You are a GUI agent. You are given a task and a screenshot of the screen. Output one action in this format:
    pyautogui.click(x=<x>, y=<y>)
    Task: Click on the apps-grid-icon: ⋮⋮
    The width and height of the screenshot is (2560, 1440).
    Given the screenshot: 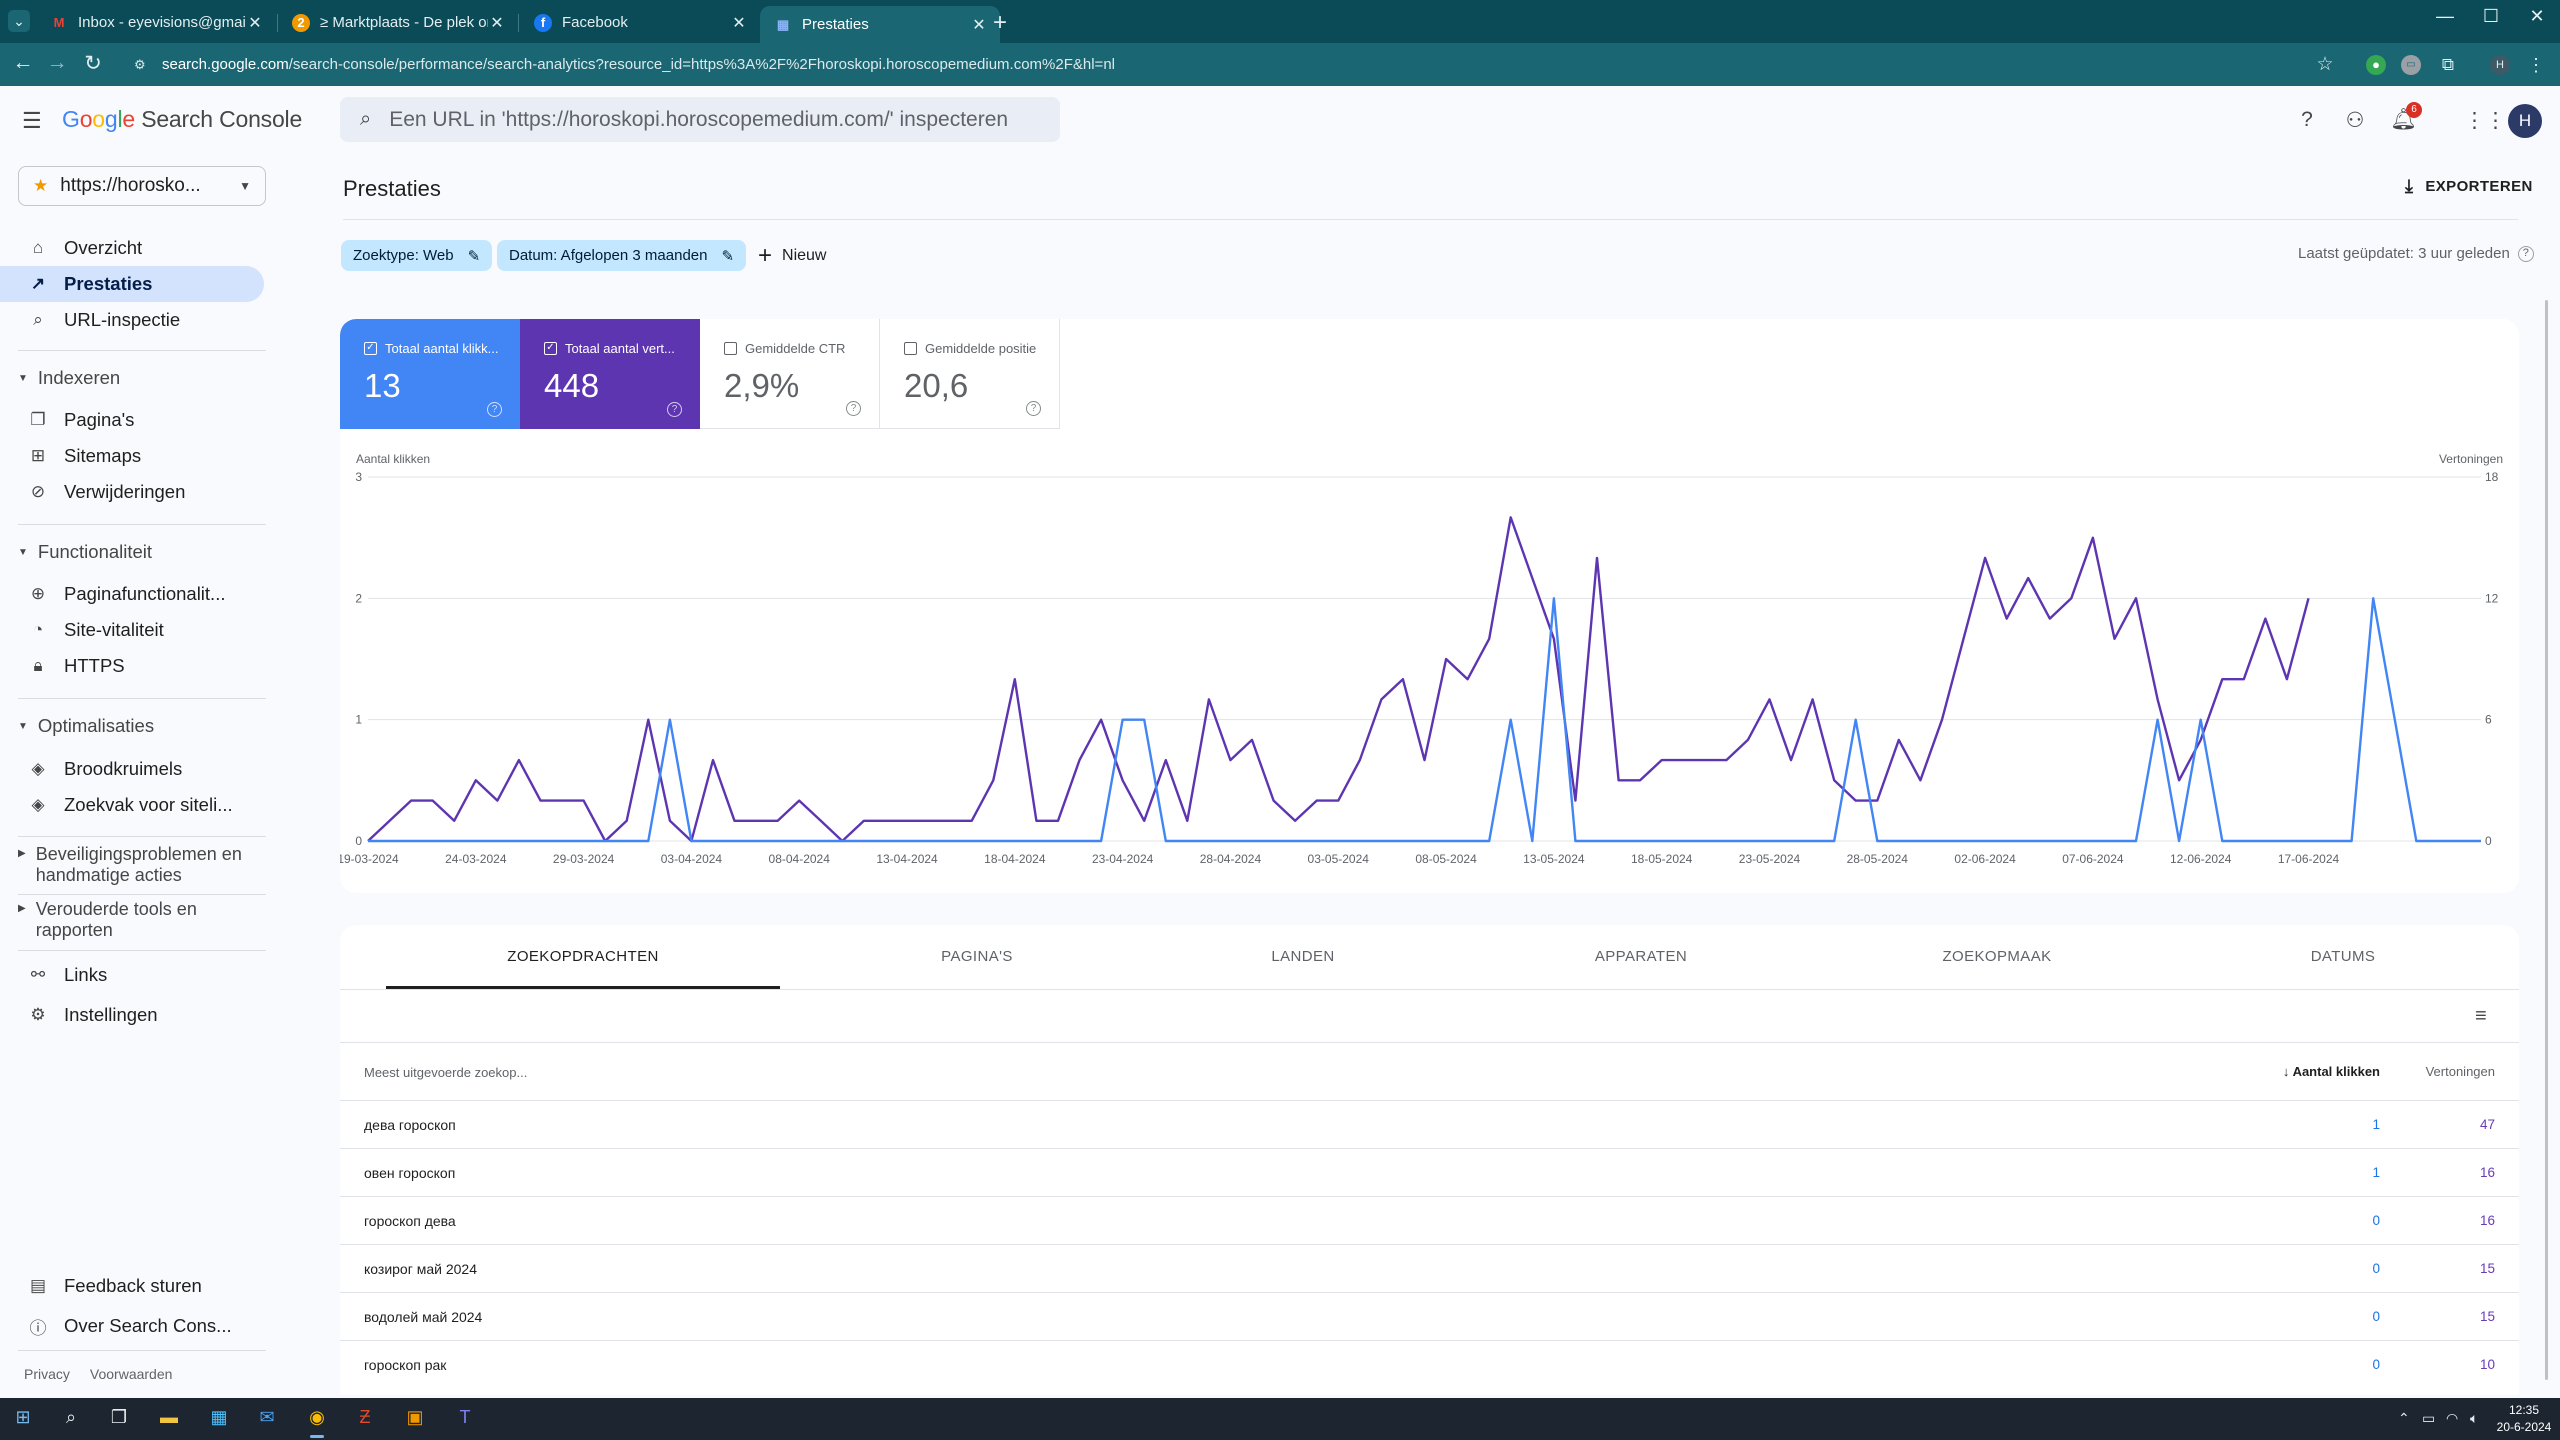 What is the action you would take?
    pyautogui.click(x=2485, y=120)
    